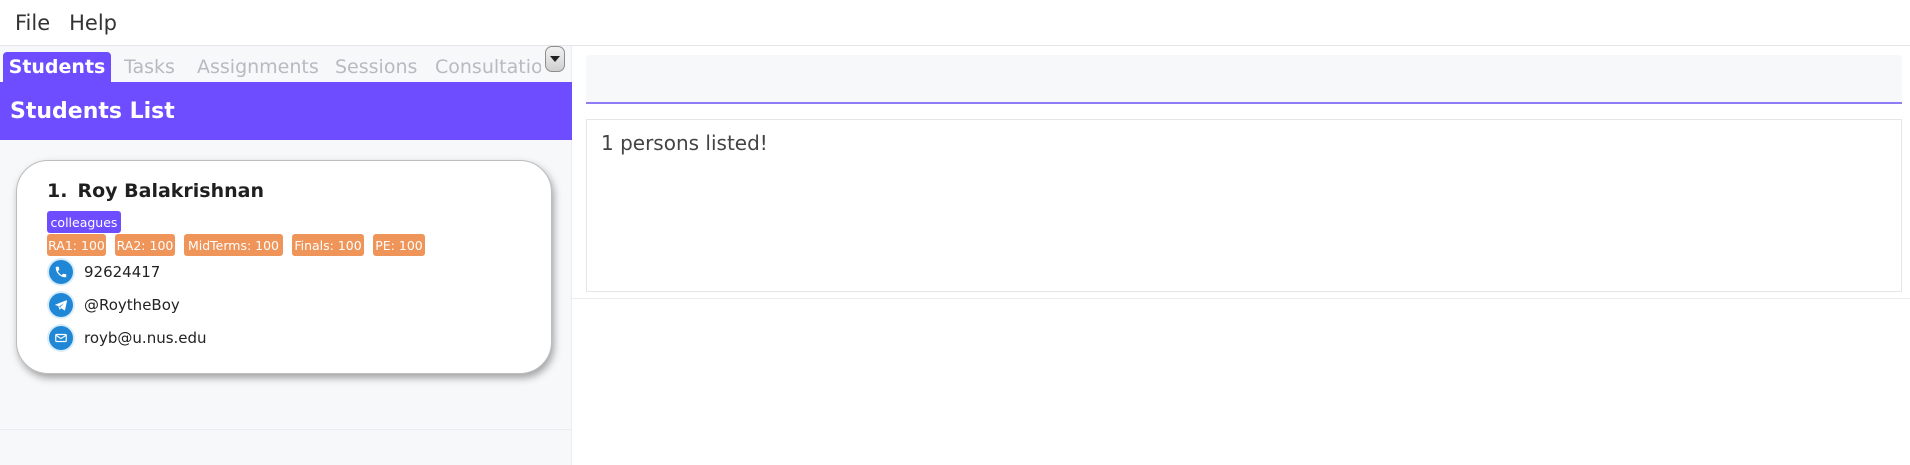 Image resolution: width=1910 pixels, height=465 pixels. I want to click on telegram-handle: @RoytheBoy, so click(132, 305).